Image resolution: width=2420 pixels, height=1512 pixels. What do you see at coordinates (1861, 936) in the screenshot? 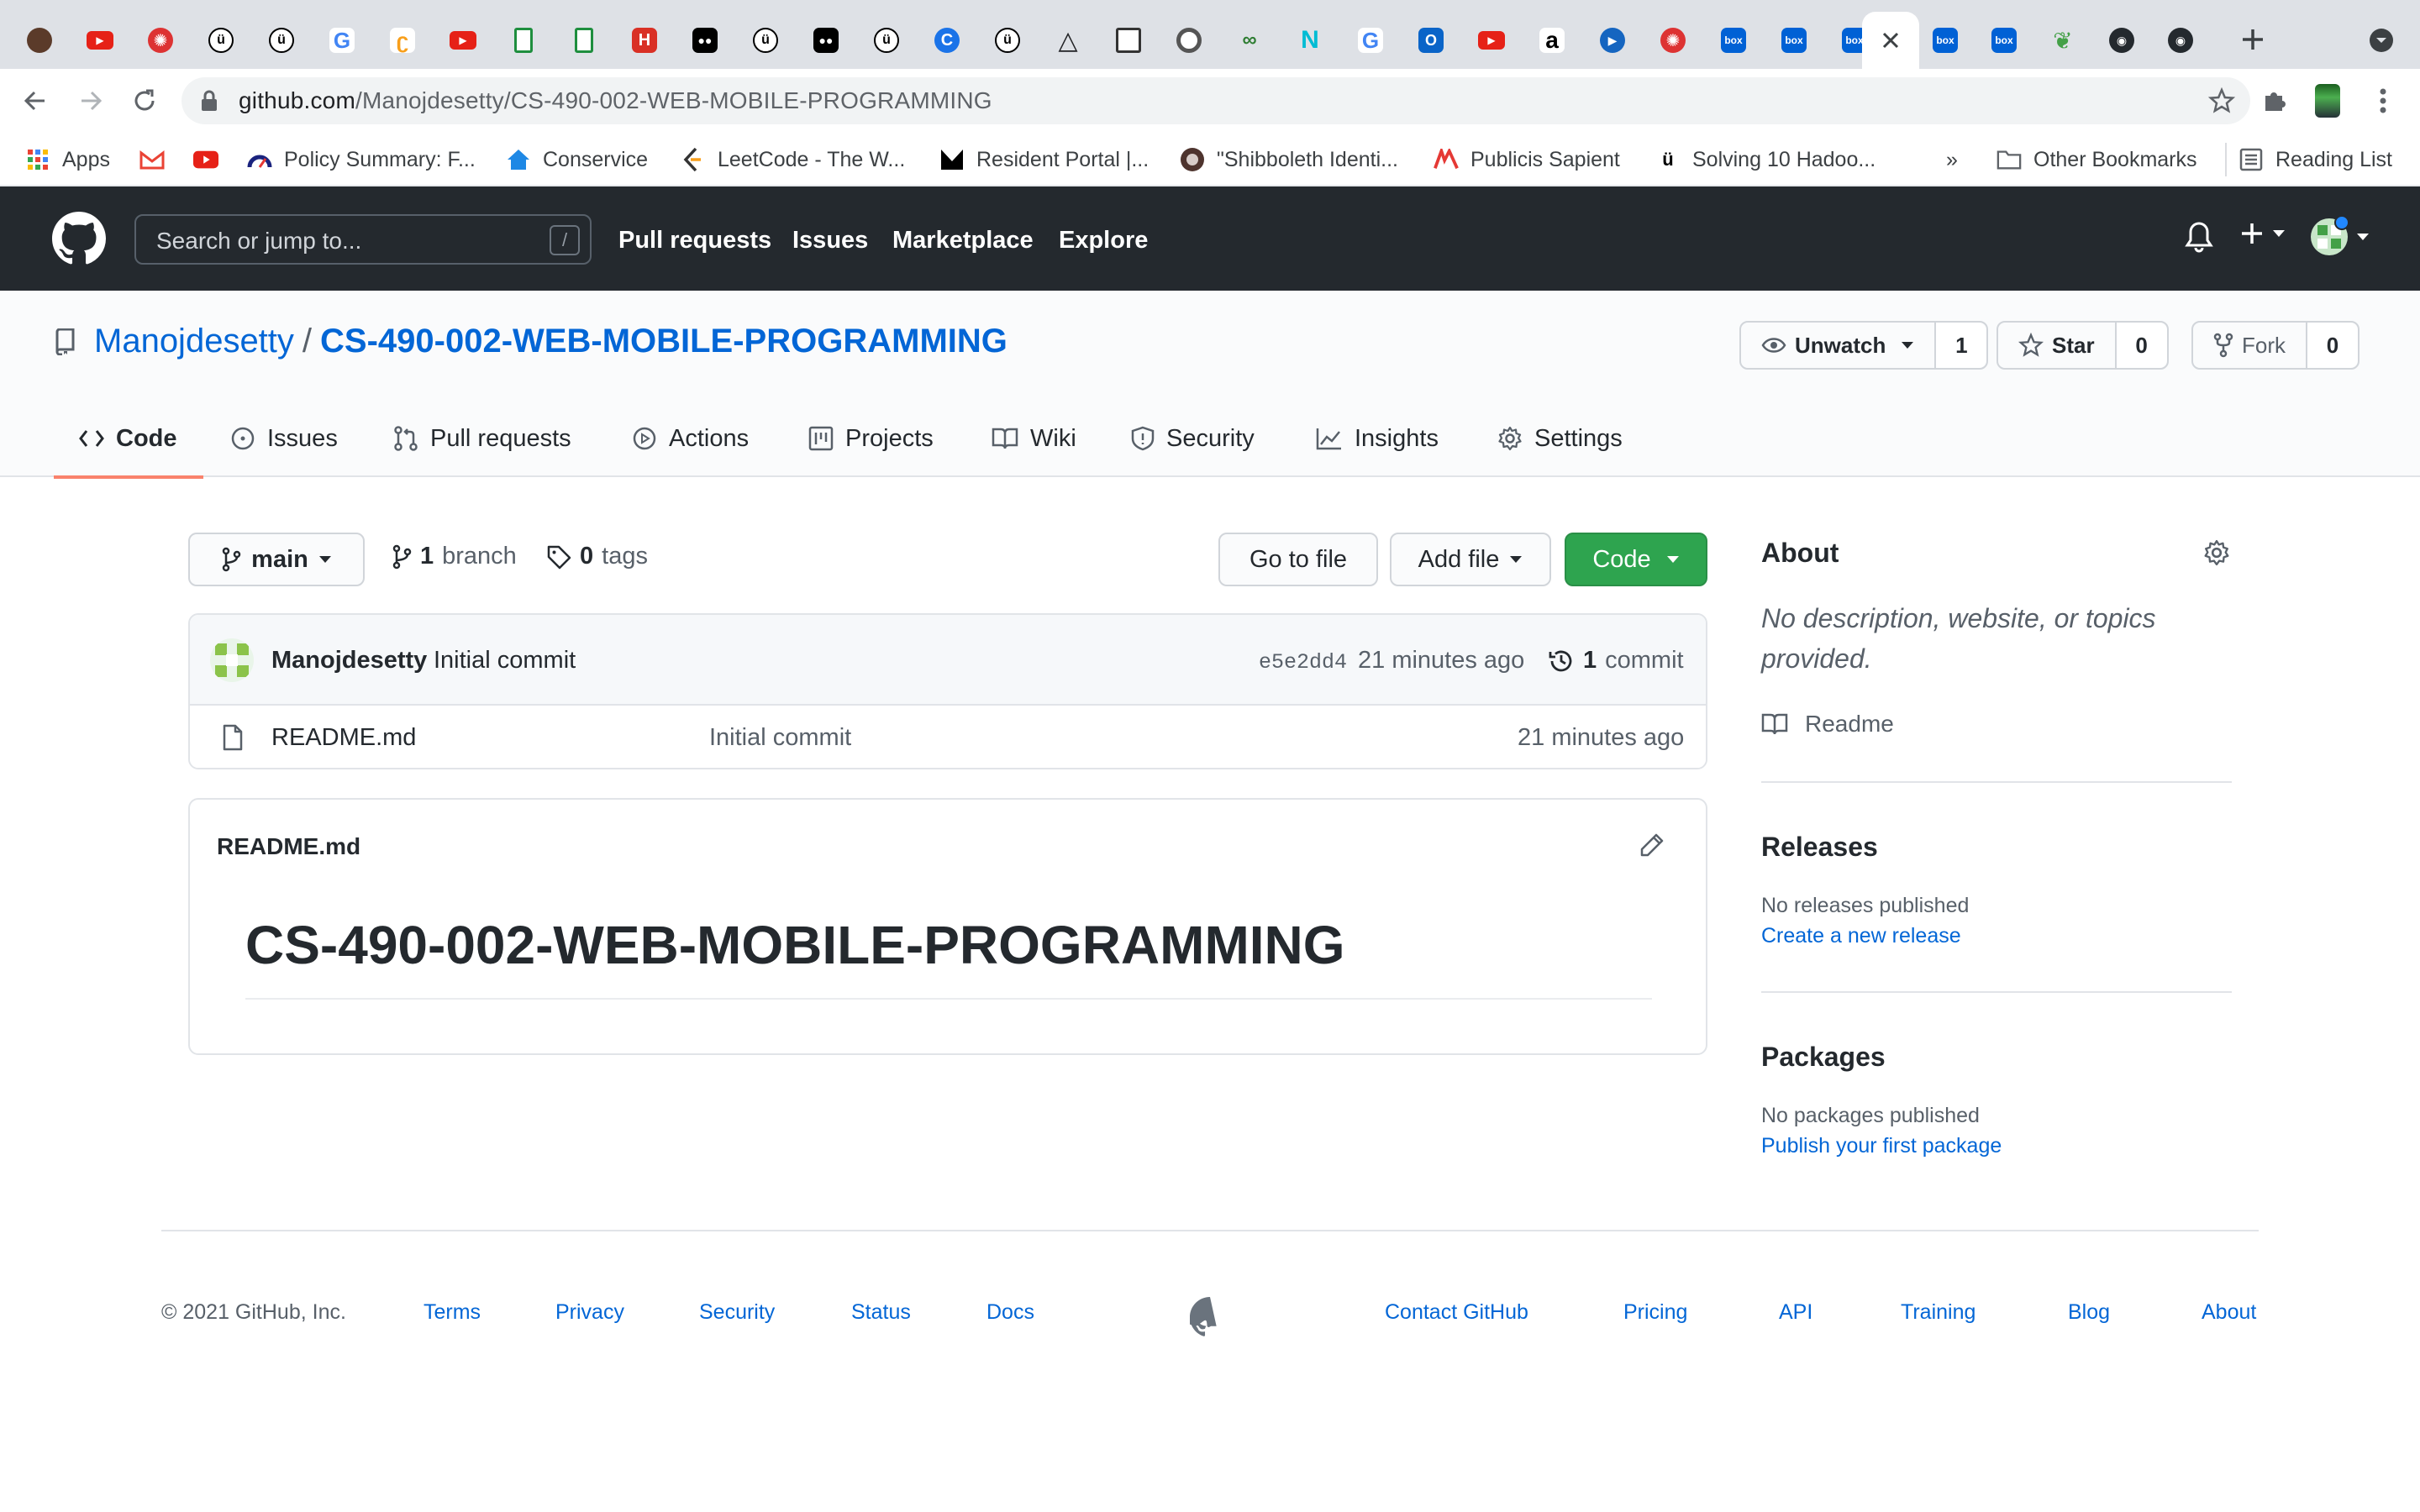
I see `create-release-link: Create a new release` at bounding box center [1861, 936].